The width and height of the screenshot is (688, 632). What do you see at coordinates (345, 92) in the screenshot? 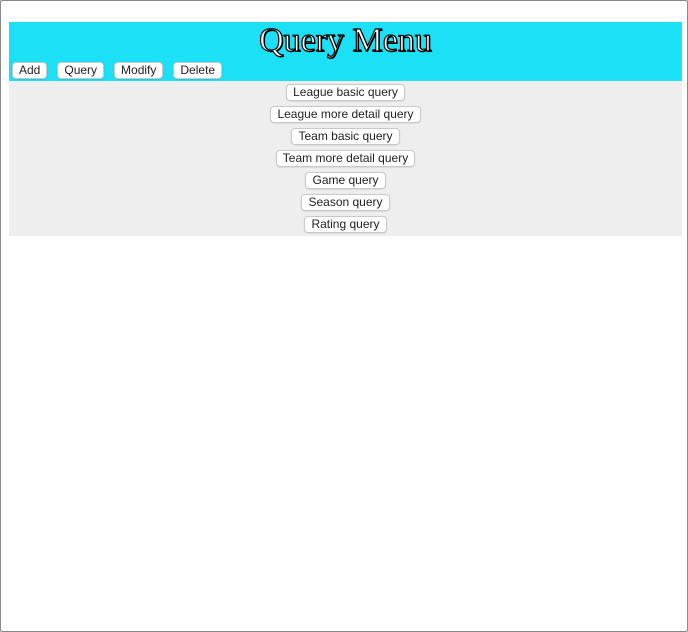
I see `league-basic-query-button: League basic query` at bounding box center [345, 92].